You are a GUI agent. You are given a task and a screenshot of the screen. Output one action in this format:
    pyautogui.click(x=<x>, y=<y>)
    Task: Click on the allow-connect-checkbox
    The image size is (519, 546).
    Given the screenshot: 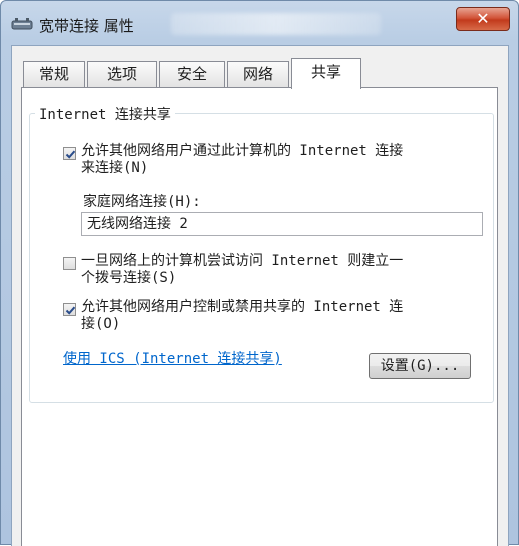 What is the action you would take?
    pyautogui.click(x=69, y=153)
    